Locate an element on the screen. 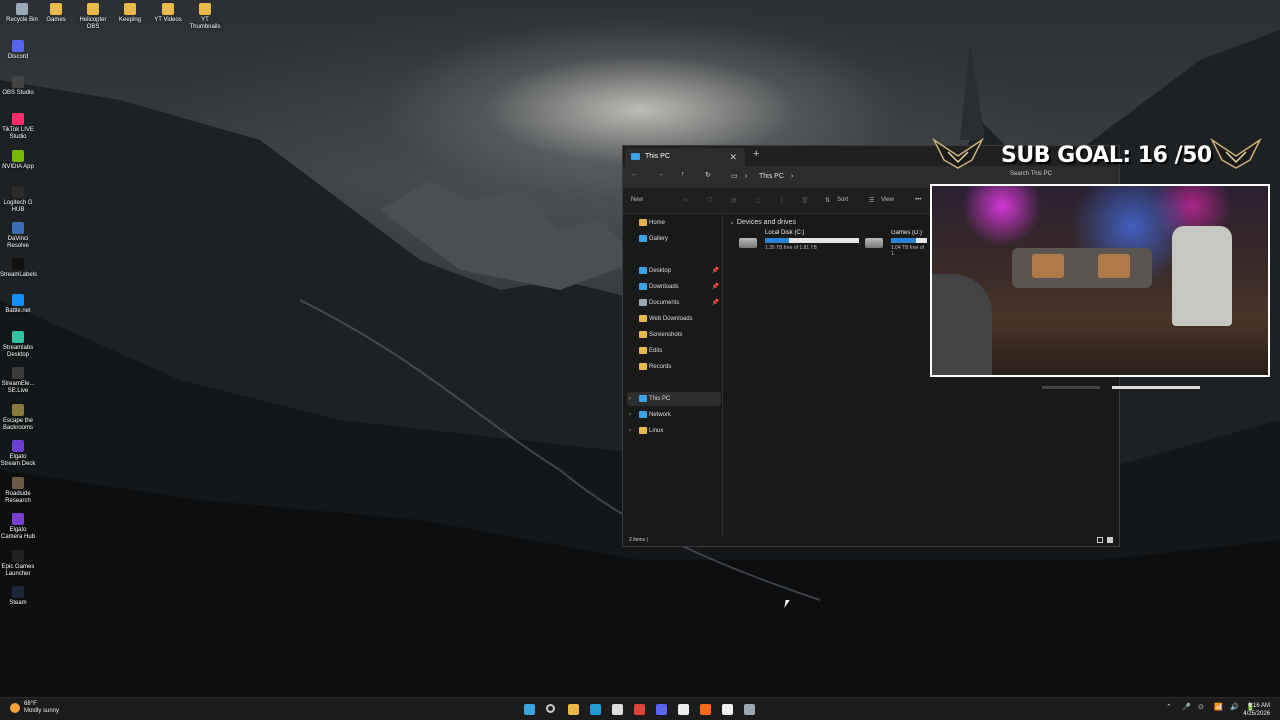 The width and height of the screenshot is (1280, 720). nav-item-this-pc: › This PC is located at coordinates (674, 399).